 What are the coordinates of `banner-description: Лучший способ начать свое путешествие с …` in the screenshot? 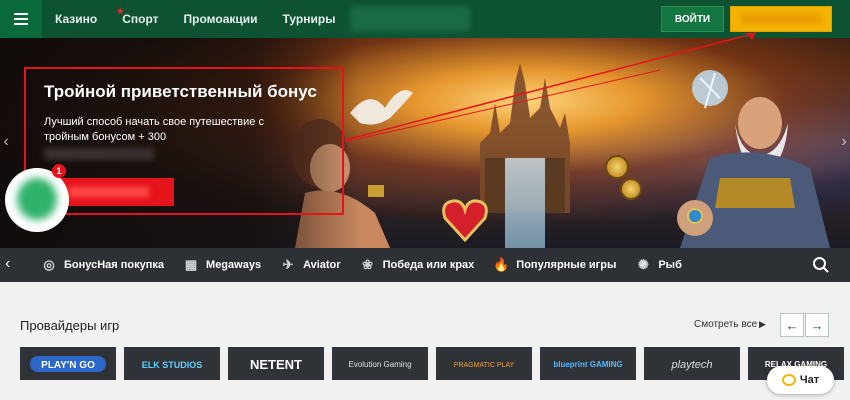 It's located at (154, 129).